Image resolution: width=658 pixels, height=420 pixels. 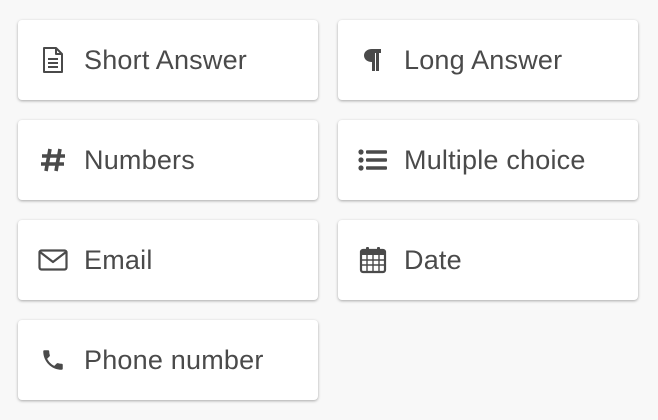 What do you see at coordinates (53, 360) in the screenshot?
I see `phone-icon` at bounding box center [53, 360].